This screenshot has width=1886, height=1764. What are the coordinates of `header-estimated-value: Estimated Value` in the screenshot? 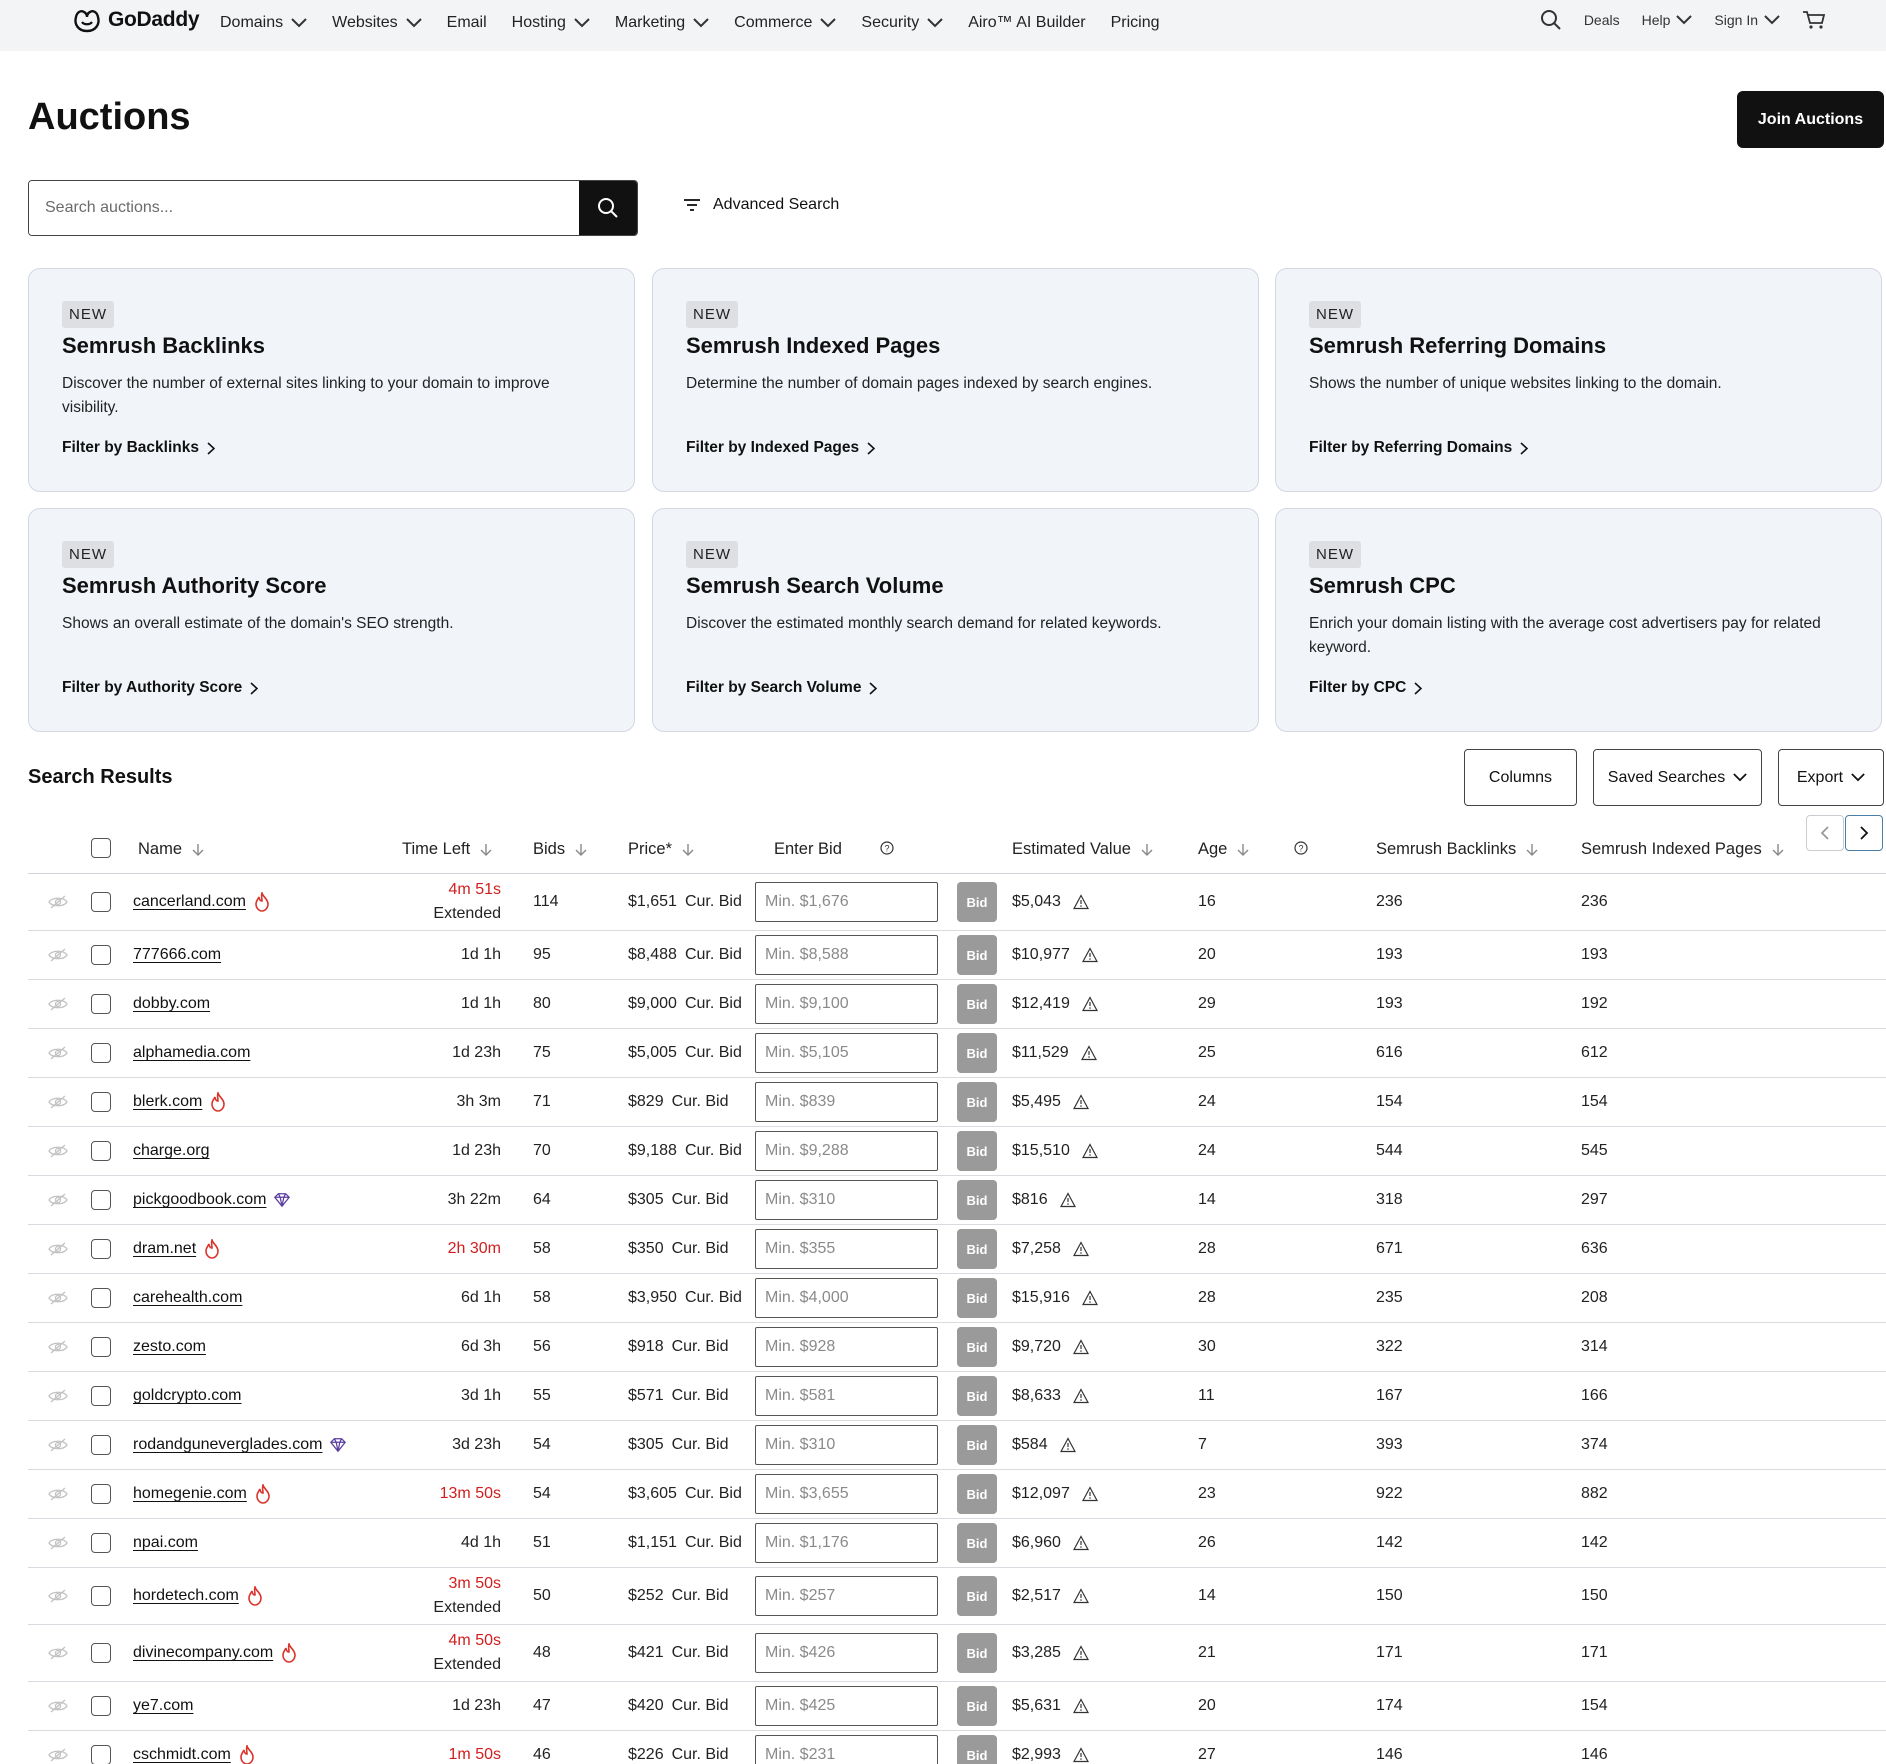 It's located at (1082, 849).